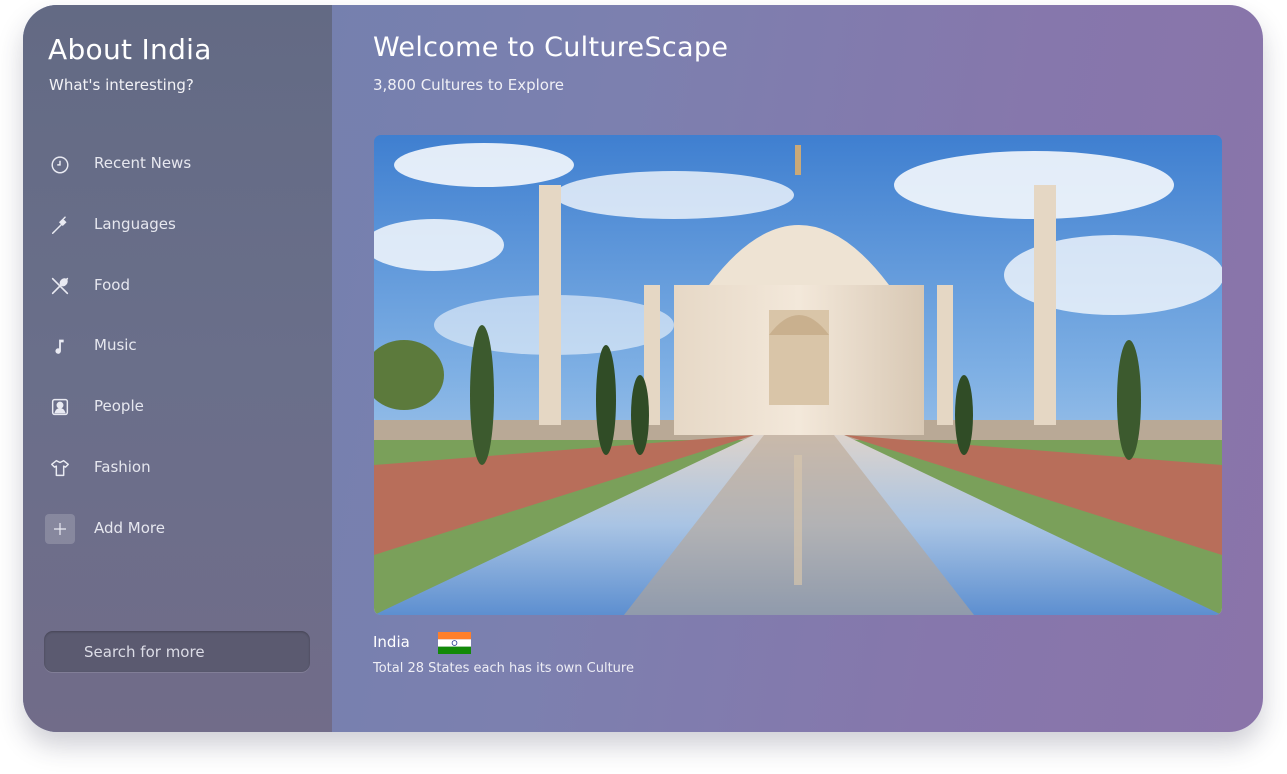  What do you see at coordinates (130, 49) in the screenshot?
I see `sidebar-title: About India` at bounding box center [130, 49].